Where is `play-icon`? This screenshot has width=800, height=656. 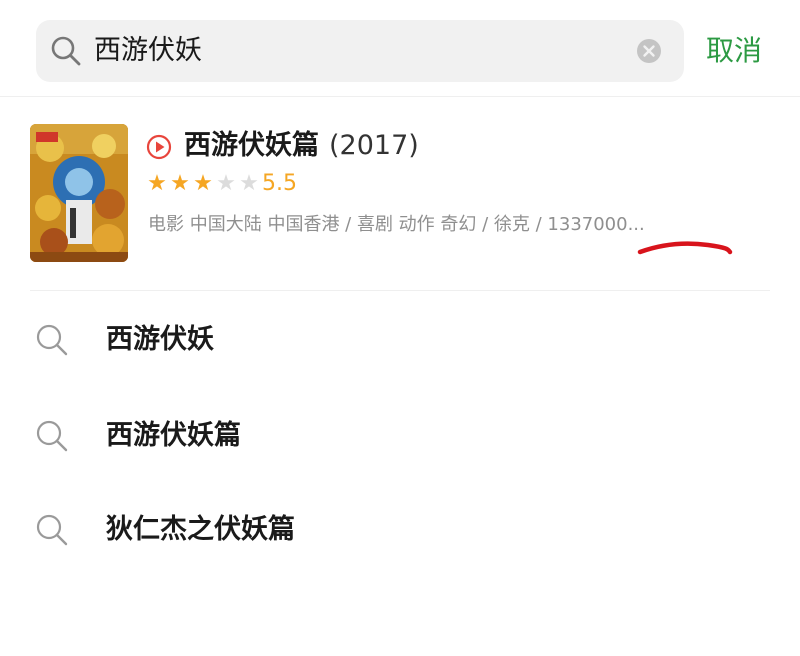 play-icon is located at coordinates (159, 147).